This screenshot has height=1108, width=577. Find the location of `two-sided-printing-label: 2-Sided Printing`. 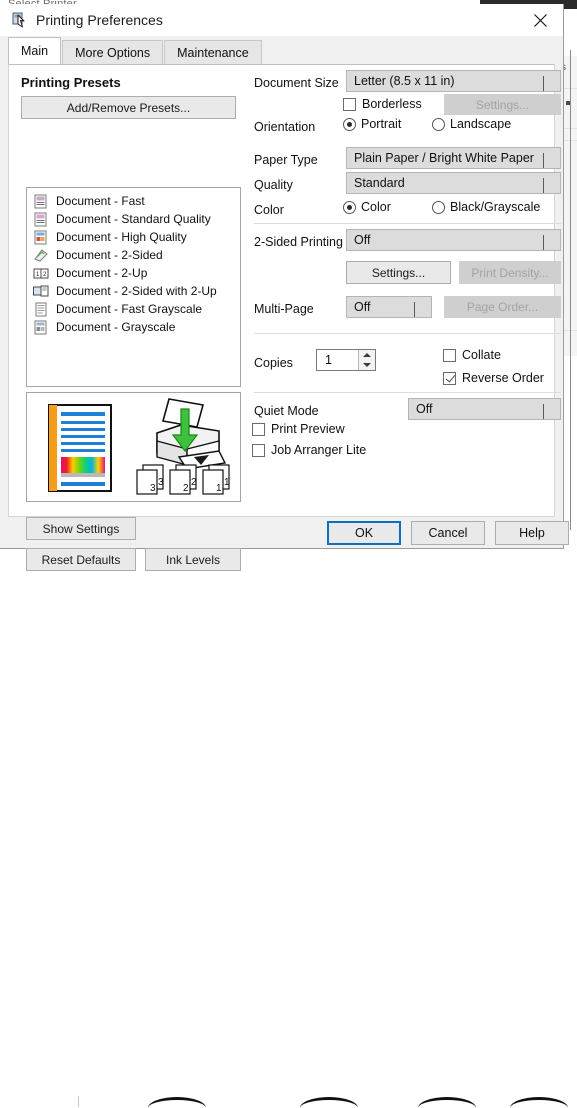

two-sided-printing-label: 2-Sided Printing is located at coordinates (298, 242).